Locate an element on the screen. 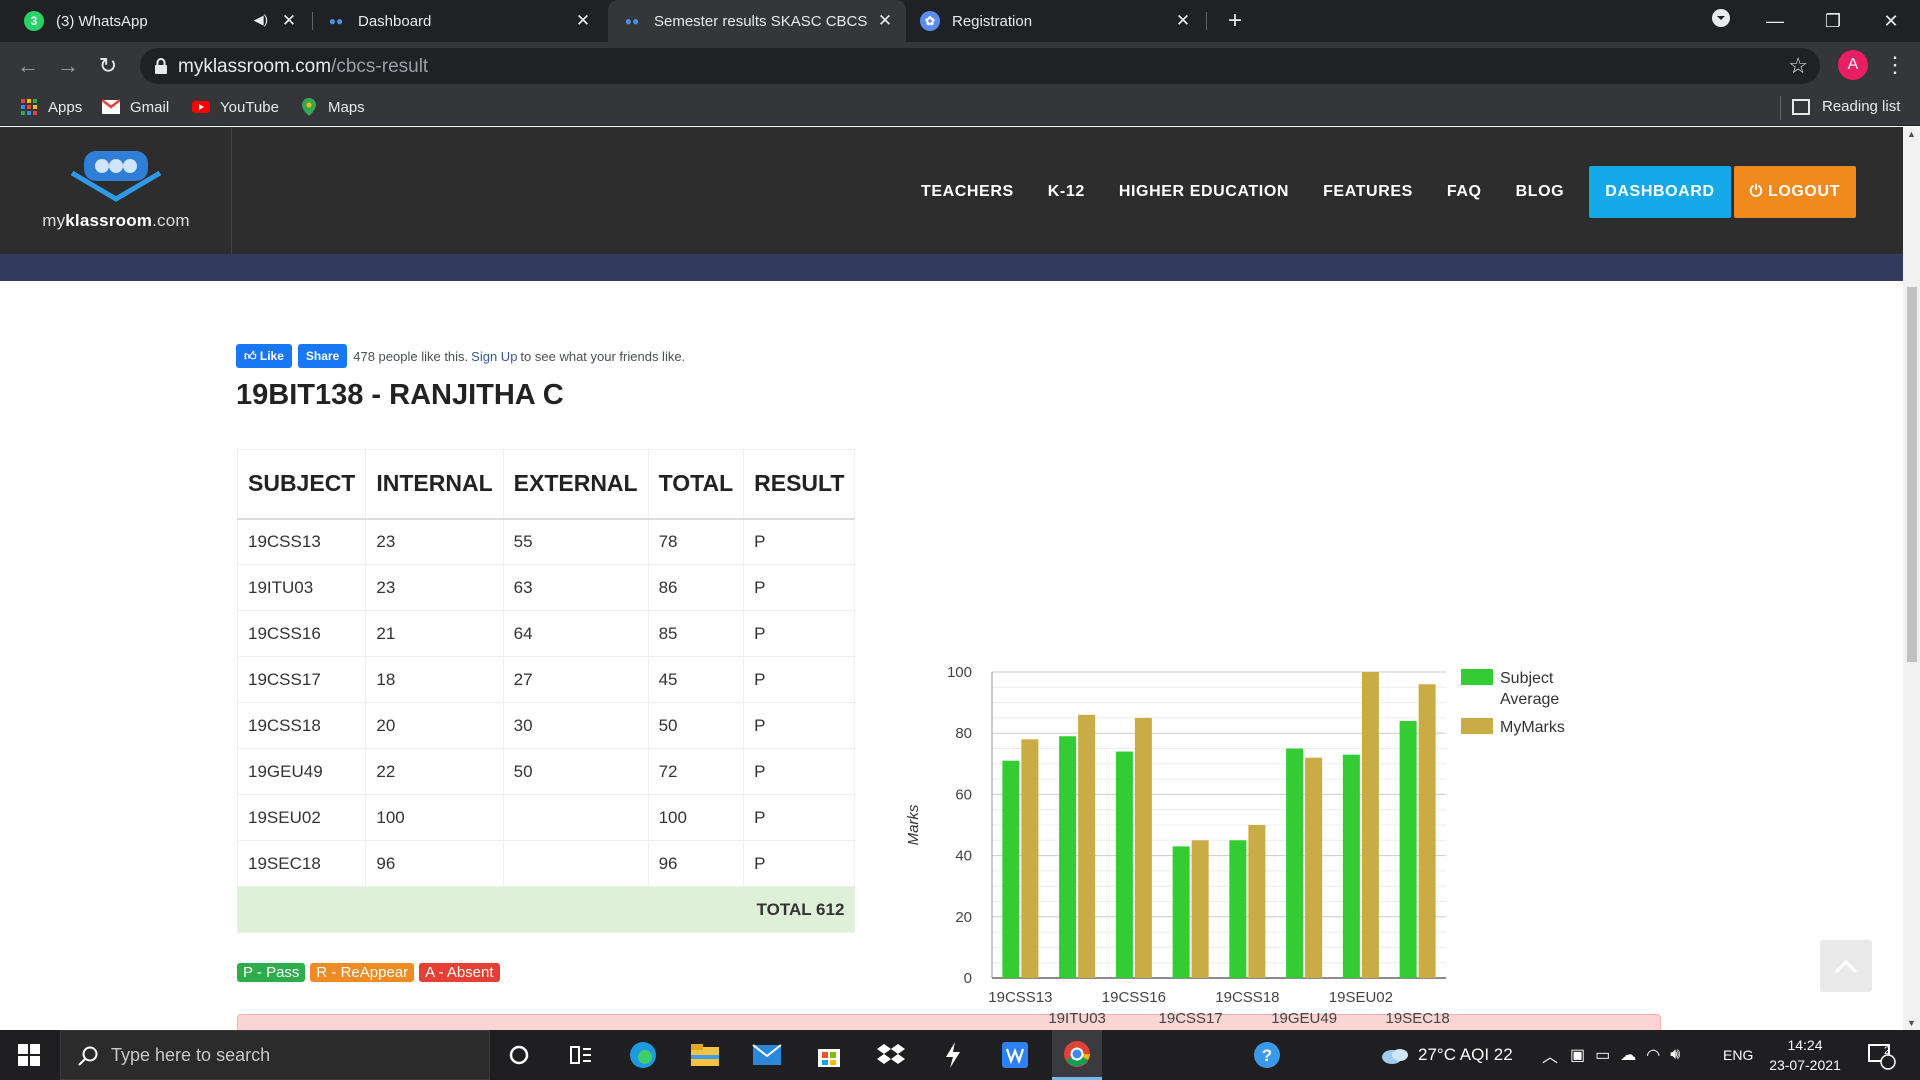  volume-icon: 🔊︎ is located at coordinates (1675, 1055).